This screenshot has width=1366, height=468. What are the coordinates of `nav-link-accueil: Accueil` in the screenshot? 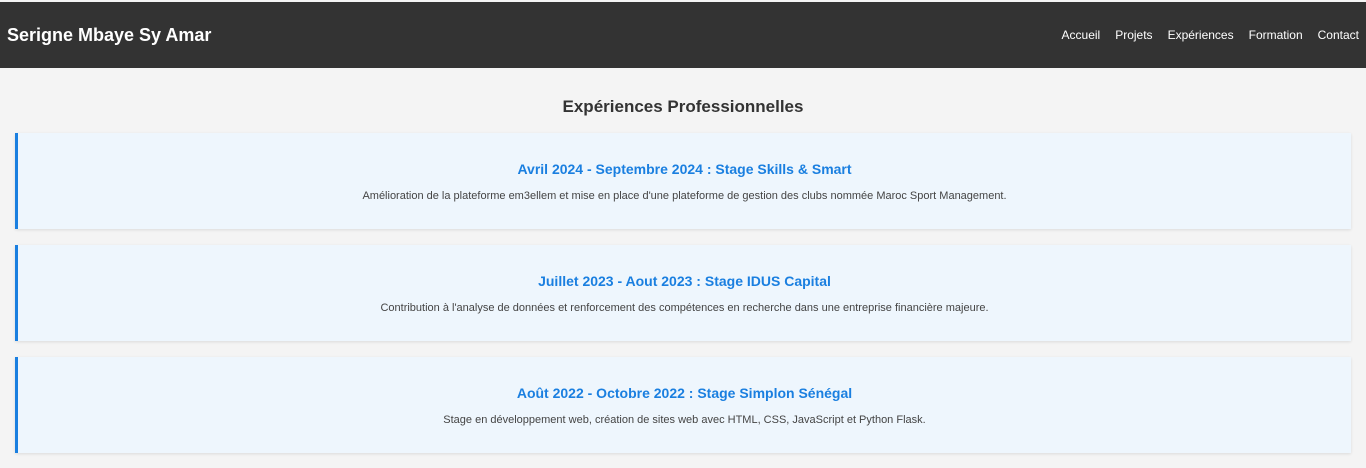 It's located at (1081, 35).